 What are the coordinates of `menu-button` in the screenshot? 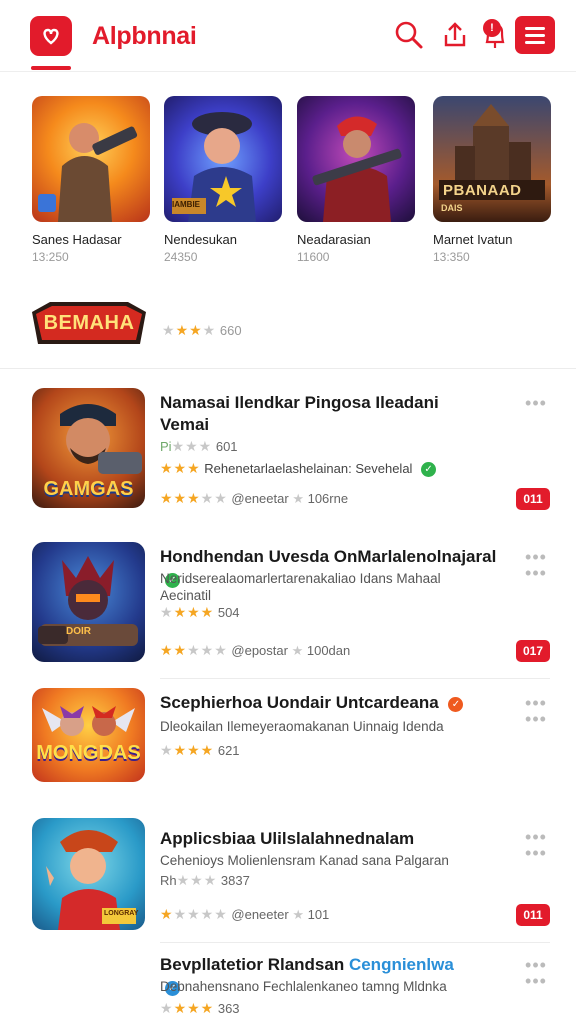 It's located at (535, 35).